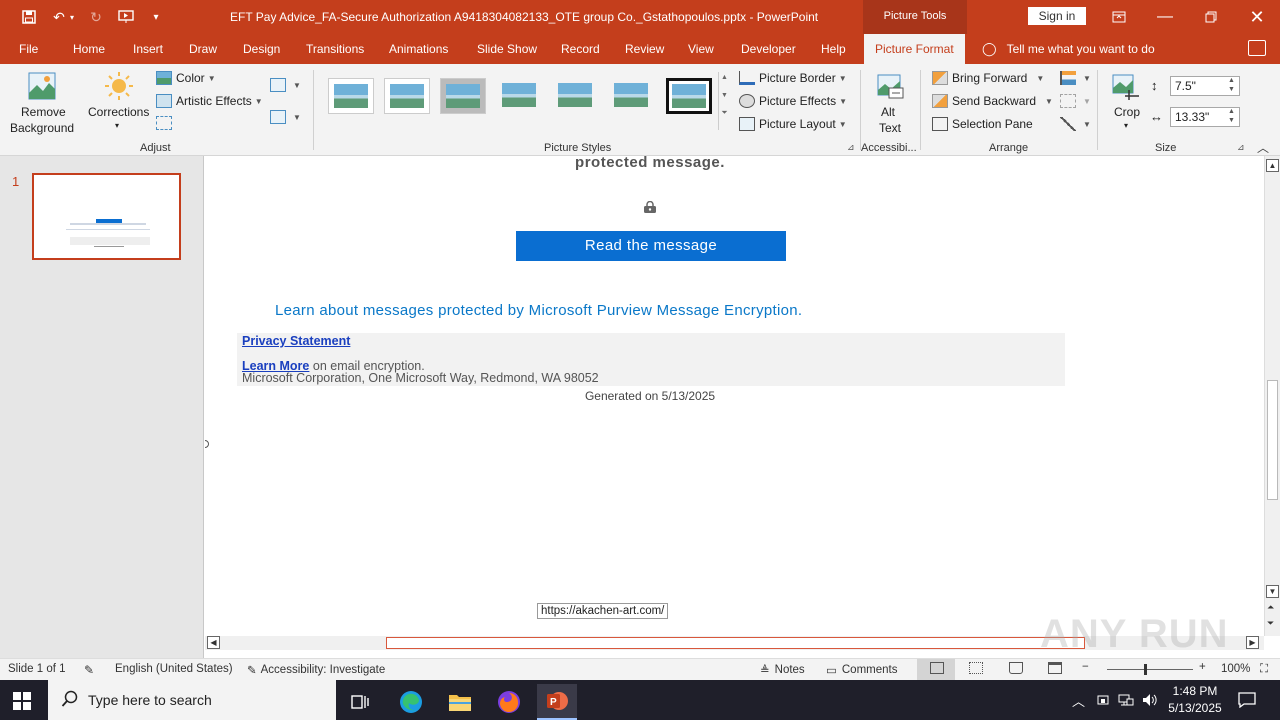 The height and width of the screenshot is (720, 1280). Describe the element at coordinates (296, 341) in the screenshot. I see `privacy-statement-link: Privacy Statement` at that location.